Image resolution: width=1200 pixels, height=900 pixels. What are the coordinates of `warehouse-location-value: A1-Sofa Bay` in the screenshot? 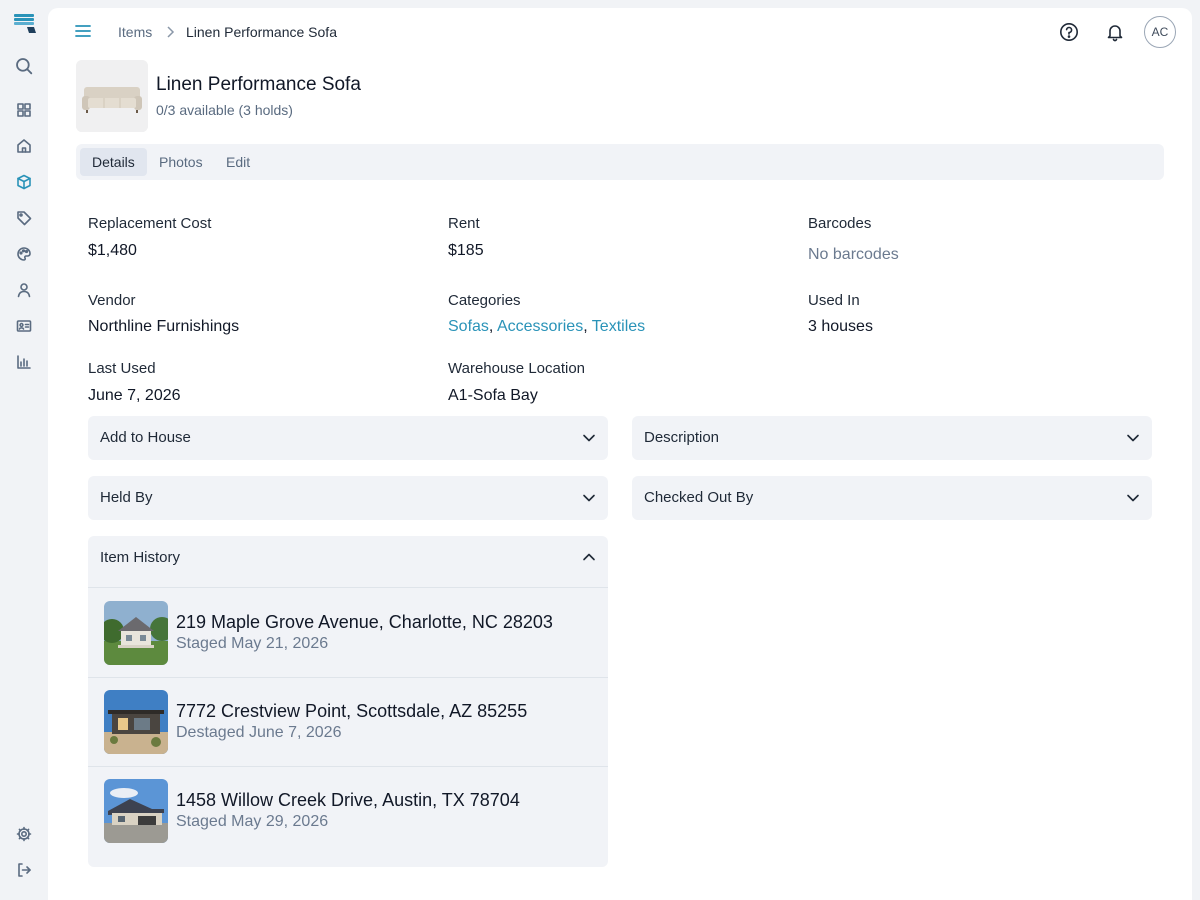 It's located at (493, 395).